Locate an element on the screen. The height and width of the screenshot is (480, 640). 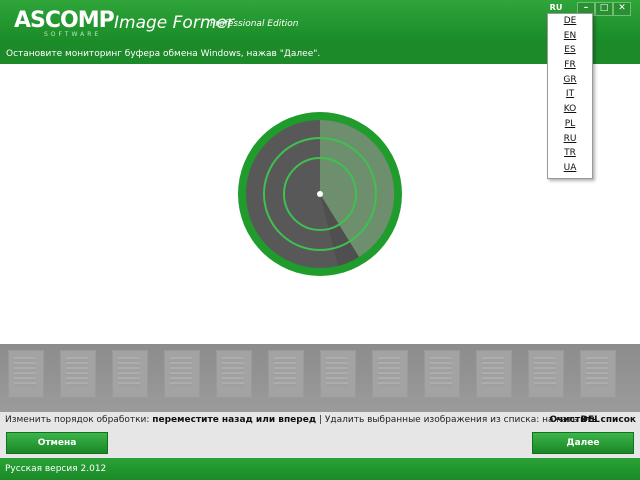
close-button: ✕ is located at coordinates (622, 9).